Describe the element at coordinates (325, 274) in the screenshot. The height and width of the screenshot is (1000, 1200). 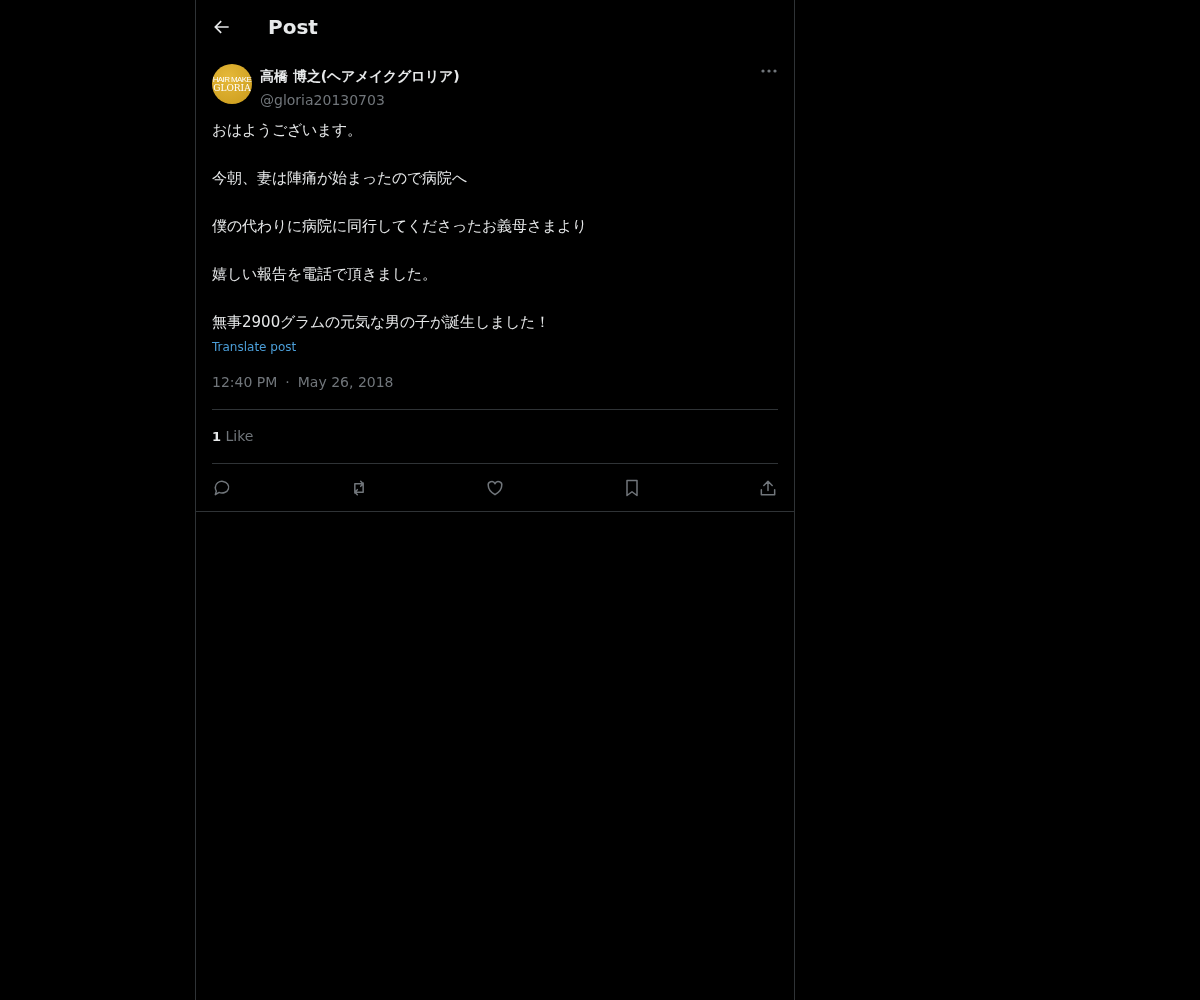
I see `post-text: 嬉しい報告を電話で頂きました。` at that location.